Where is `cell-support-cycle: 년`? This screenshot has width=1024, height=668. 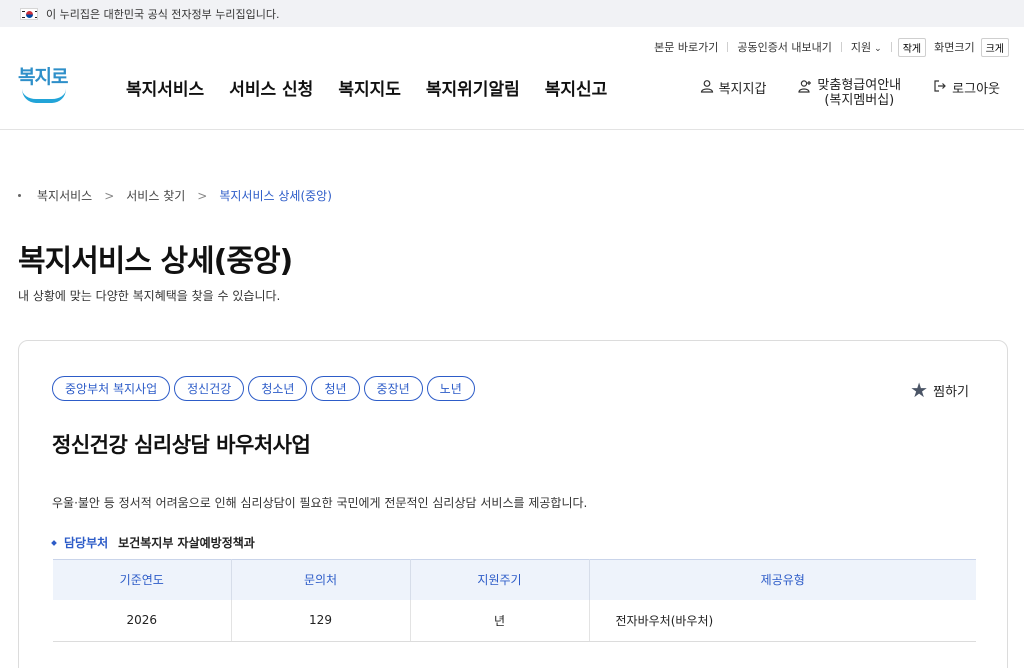
cell-support-cycle: 년 is located at coordinates (500, 620).